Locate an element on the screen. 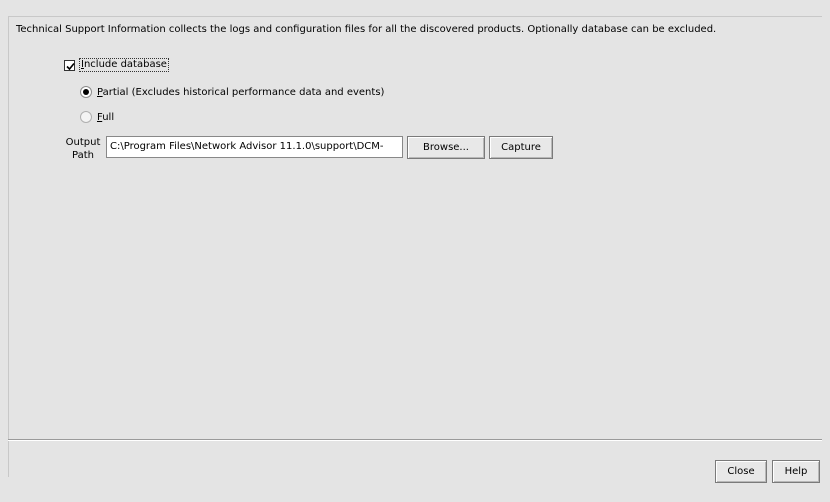 This screenshot has width=830, height=502. checkmark-icon is located at coordinates (70, 66).